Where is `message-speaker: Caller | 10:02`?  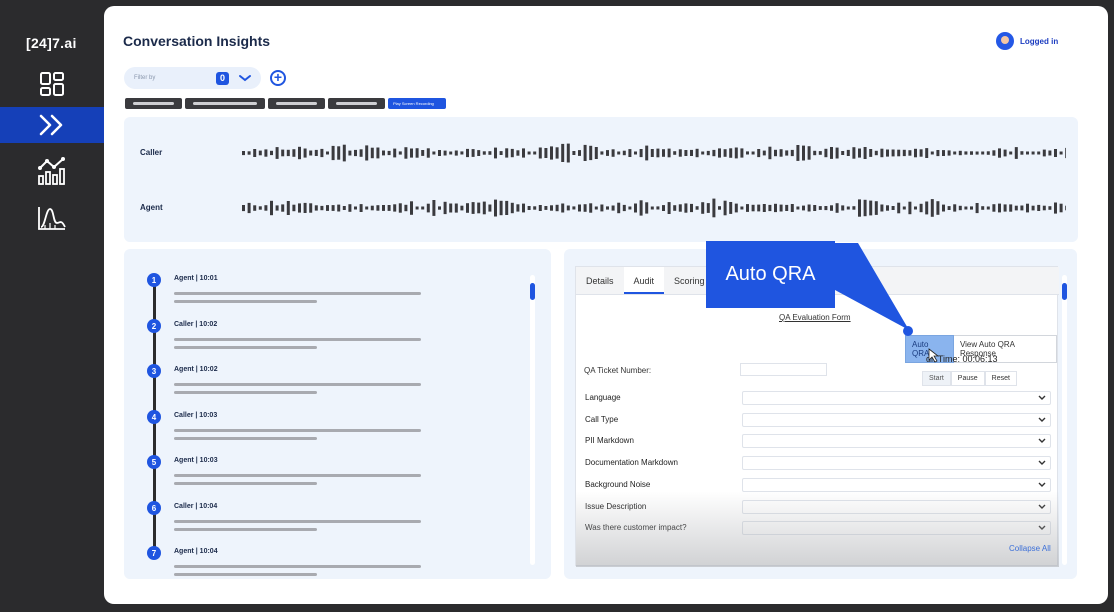
message-speaker: Caller | 10:02 is located at coordinates (196, 324).